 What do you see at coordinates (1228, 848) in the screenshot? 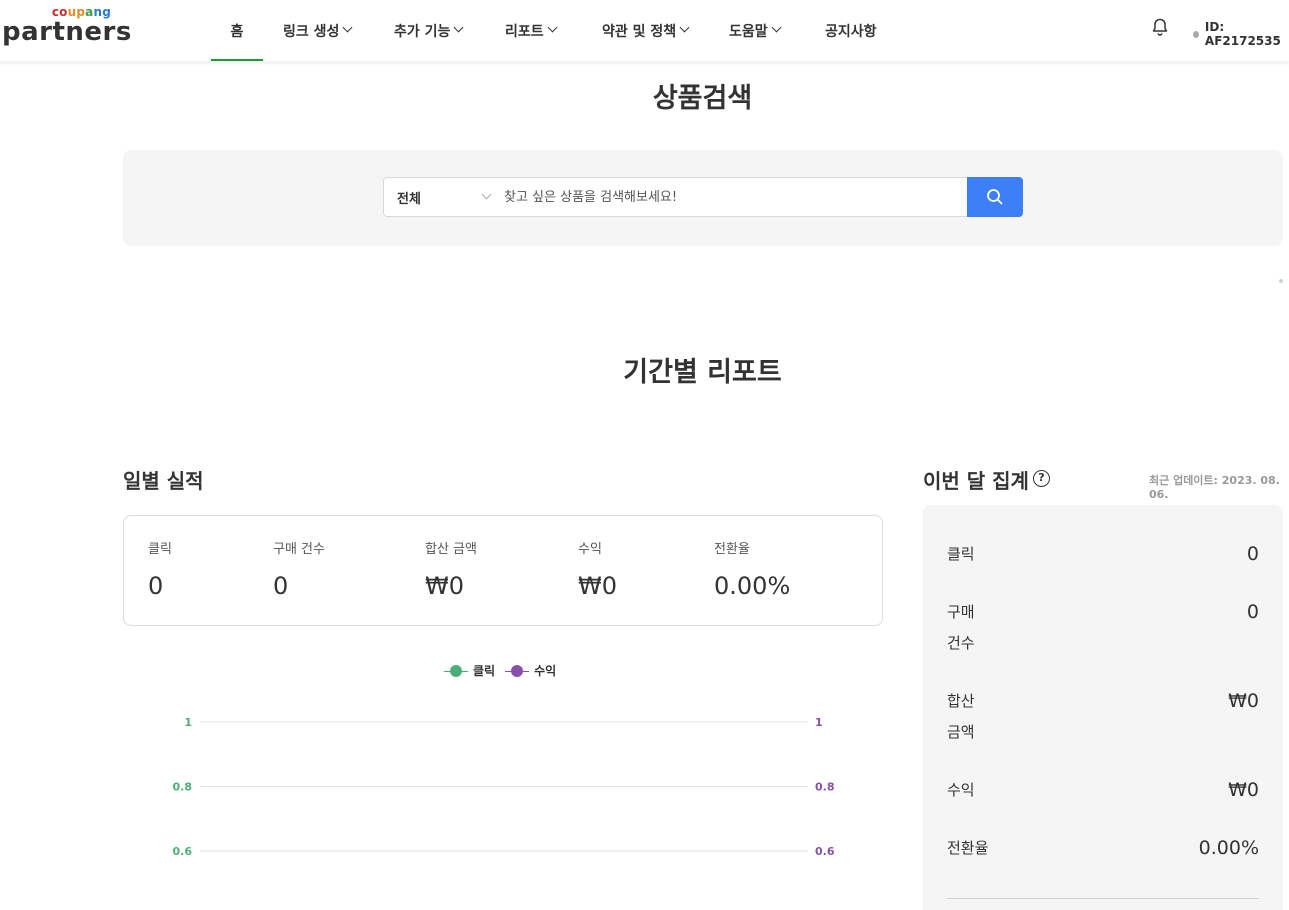
I see `monthly-row-value: 0.00%` at bounding box center [1228, 848].